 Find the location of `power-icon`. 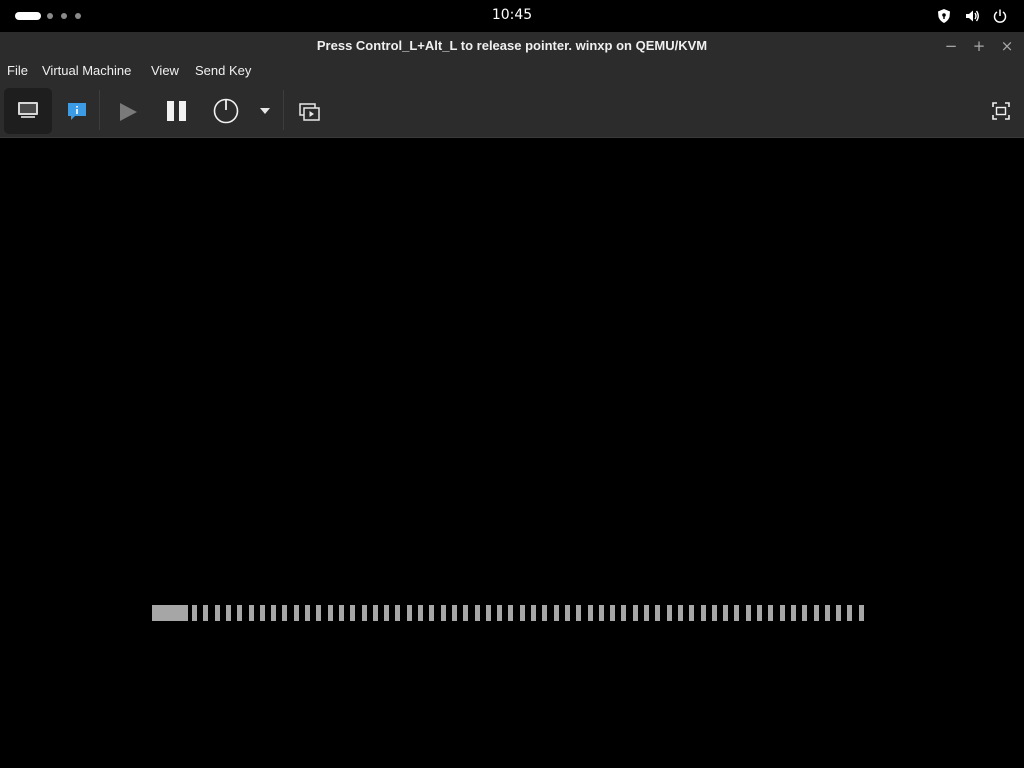

power-icon is located at coordinates (1000, 16).